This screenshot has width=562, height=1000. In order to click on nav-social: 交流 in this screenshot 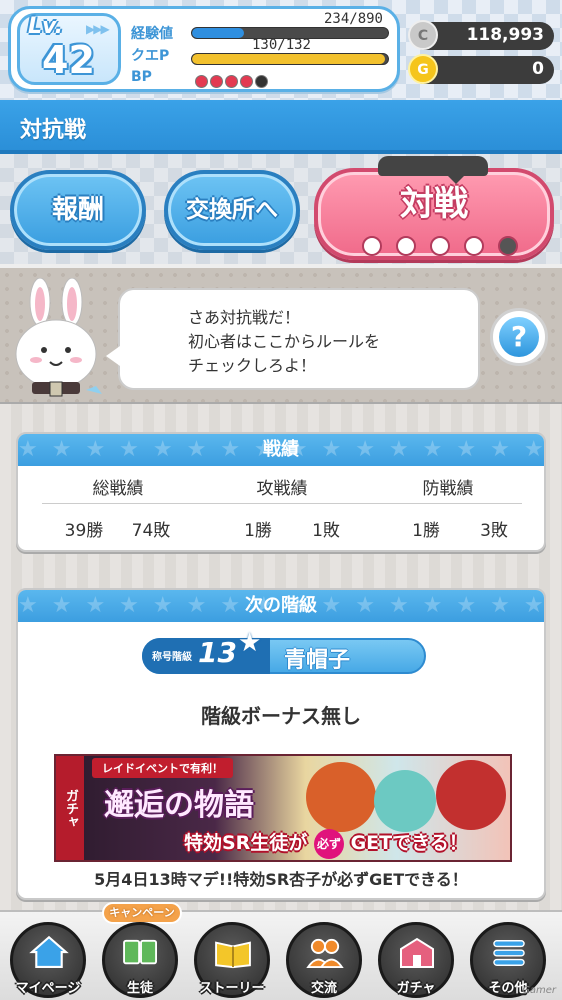, I will do `click(324, 958)`.